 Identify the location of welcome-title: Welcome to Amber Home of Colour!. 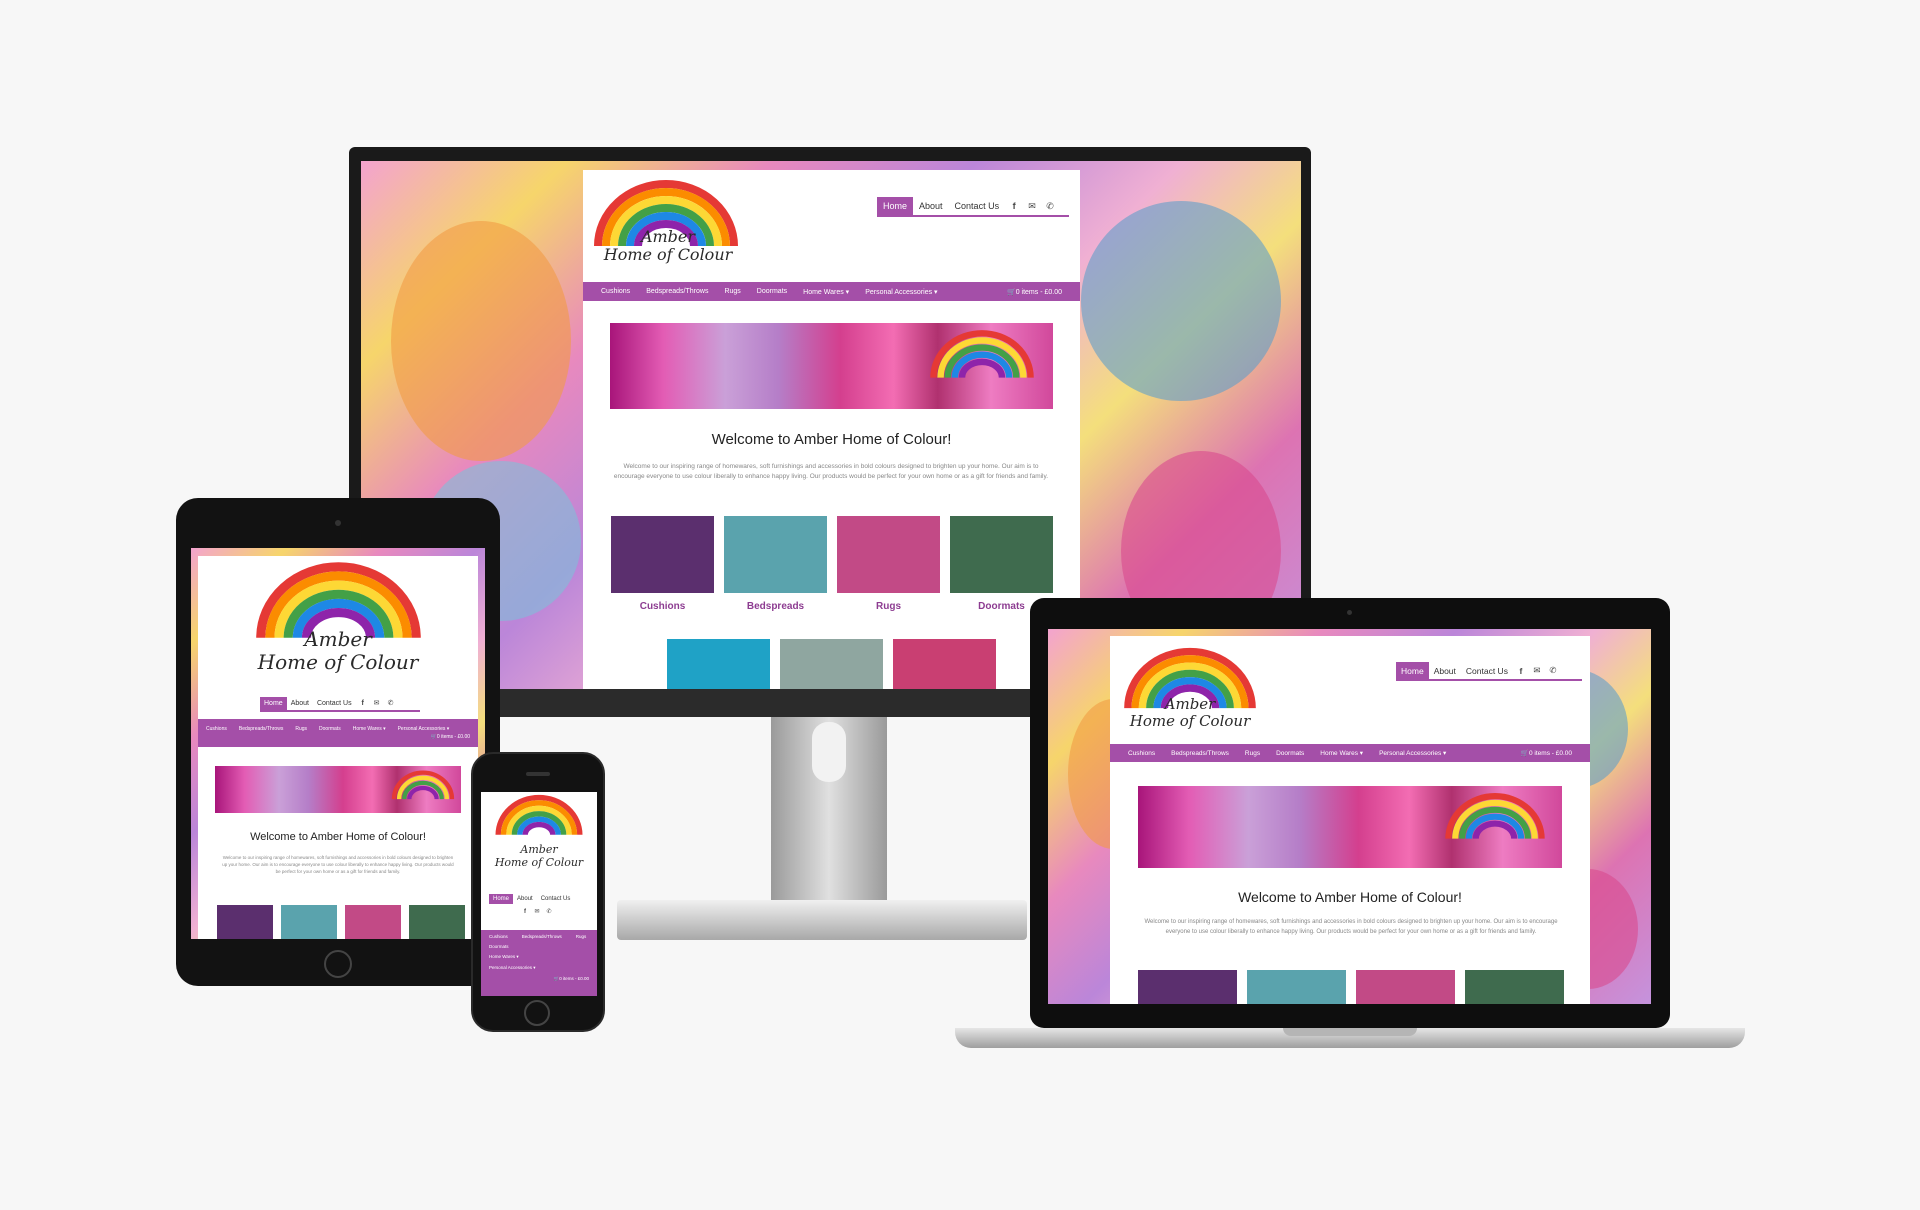
(1350, 897).